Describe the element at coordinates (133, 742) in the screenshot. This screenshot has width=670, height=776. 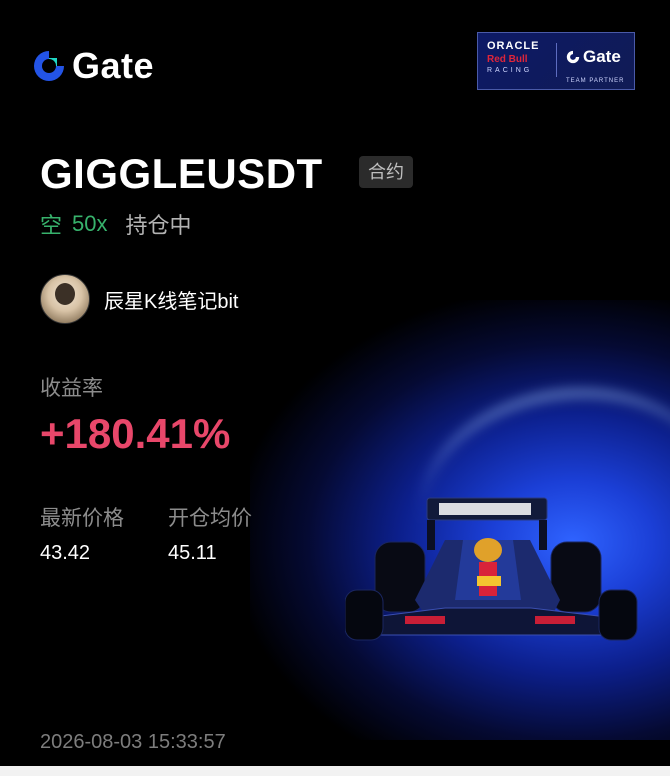
I see `timestamp: 2026-08-03 15:33:57` at that location.